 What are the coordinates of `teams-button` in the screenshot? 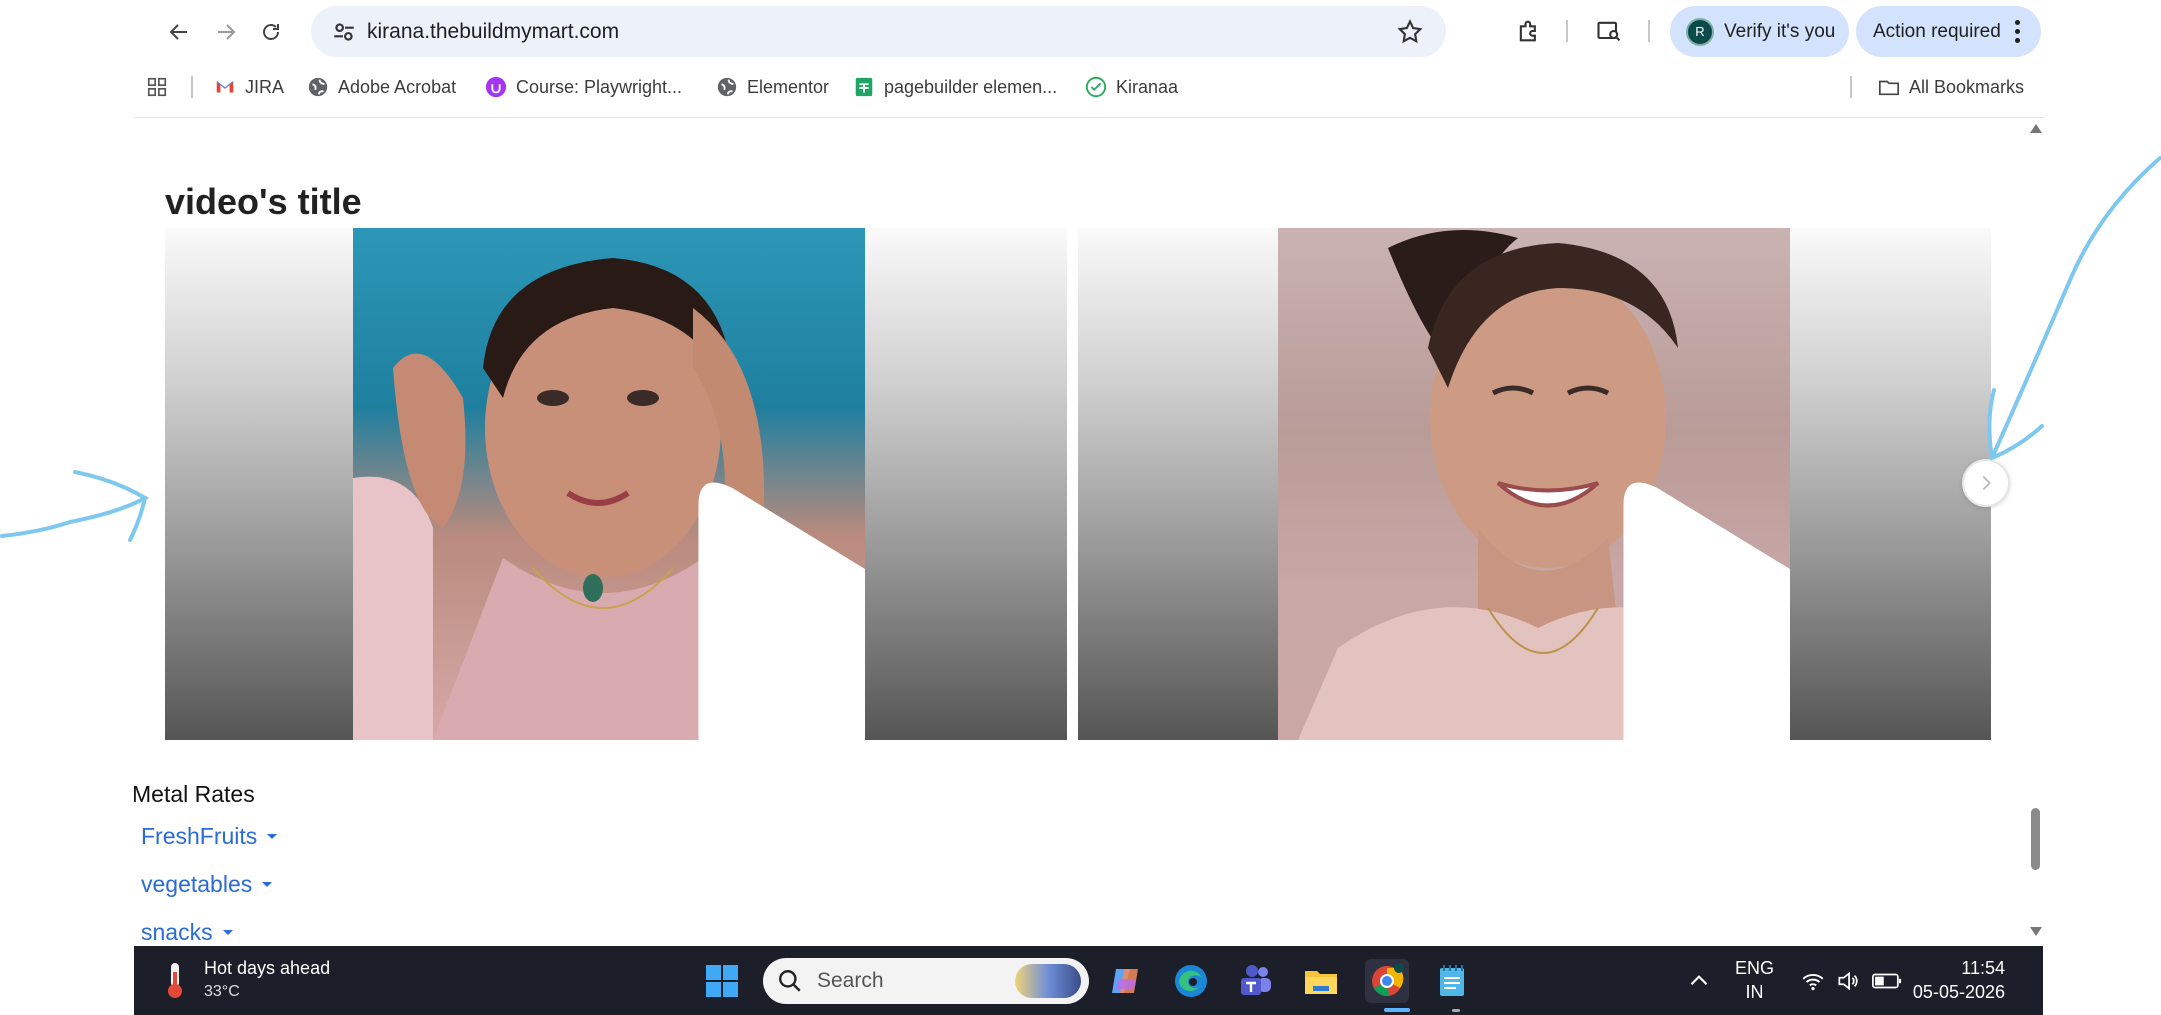 It's located at (1256, 981).